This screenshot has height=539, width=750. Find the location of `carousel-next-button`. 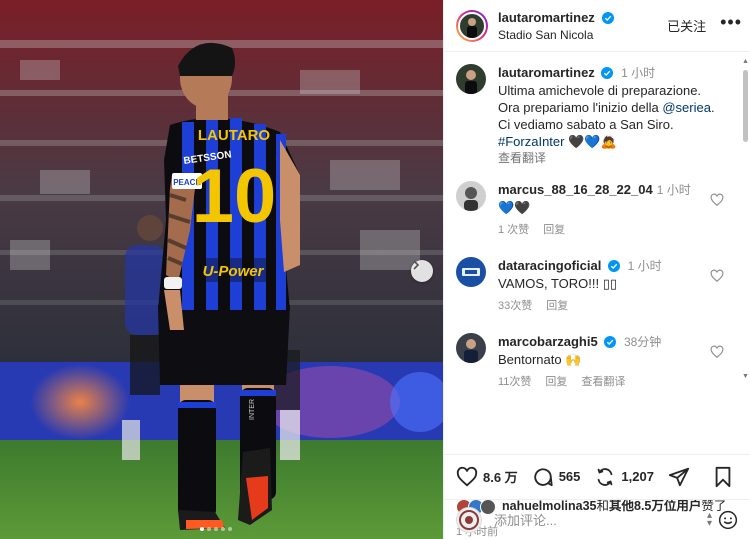

carousel-next-button is located at coordinates (422, 271).